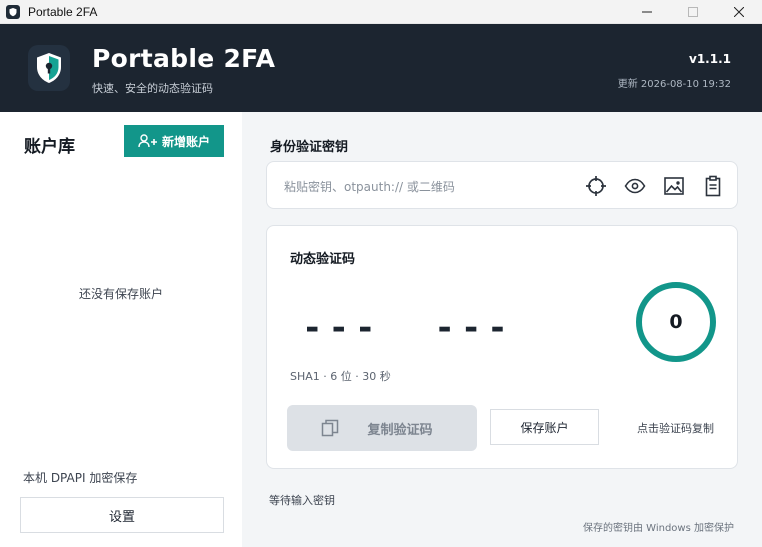 The image size is (762, 547). I want to click on minimize-button, so click(647, 12).